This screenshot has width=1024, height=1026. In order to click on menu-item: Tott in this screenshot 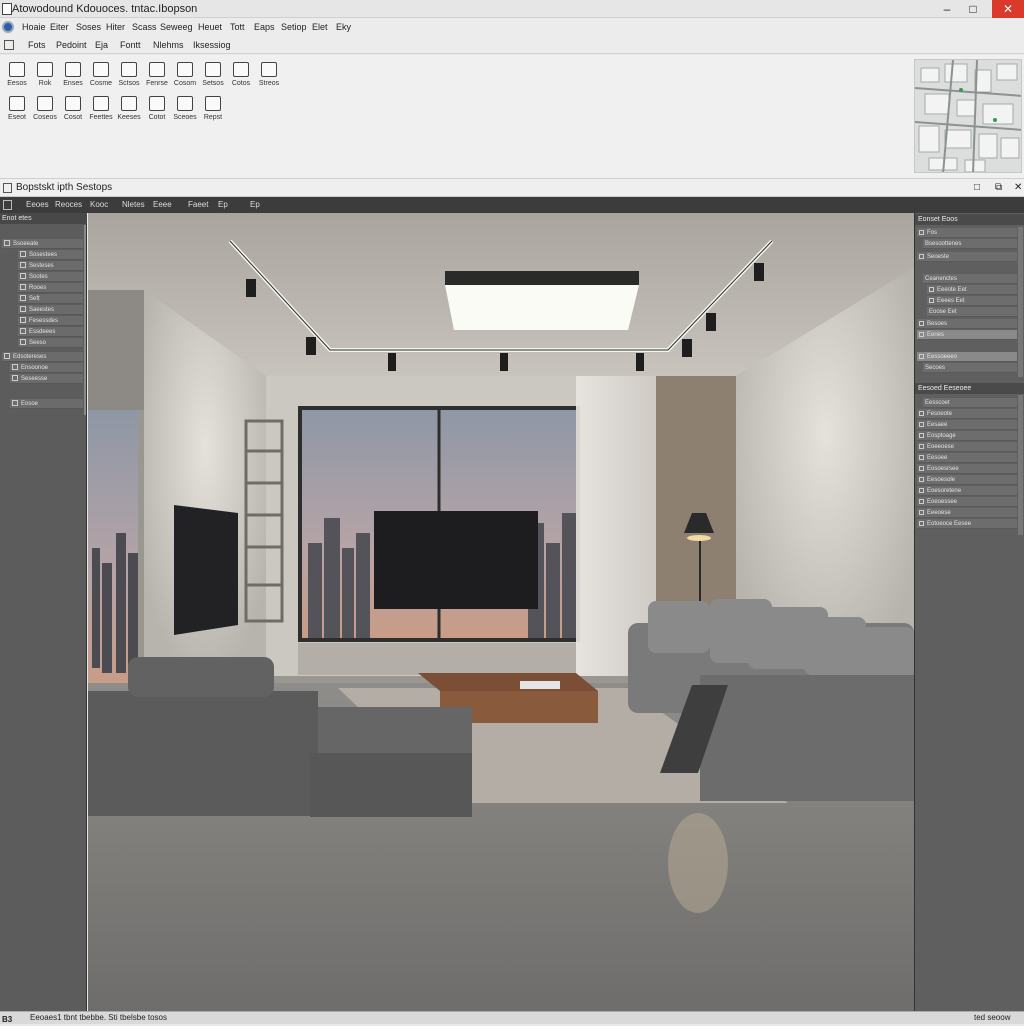, I will do `click(237, 27)`.